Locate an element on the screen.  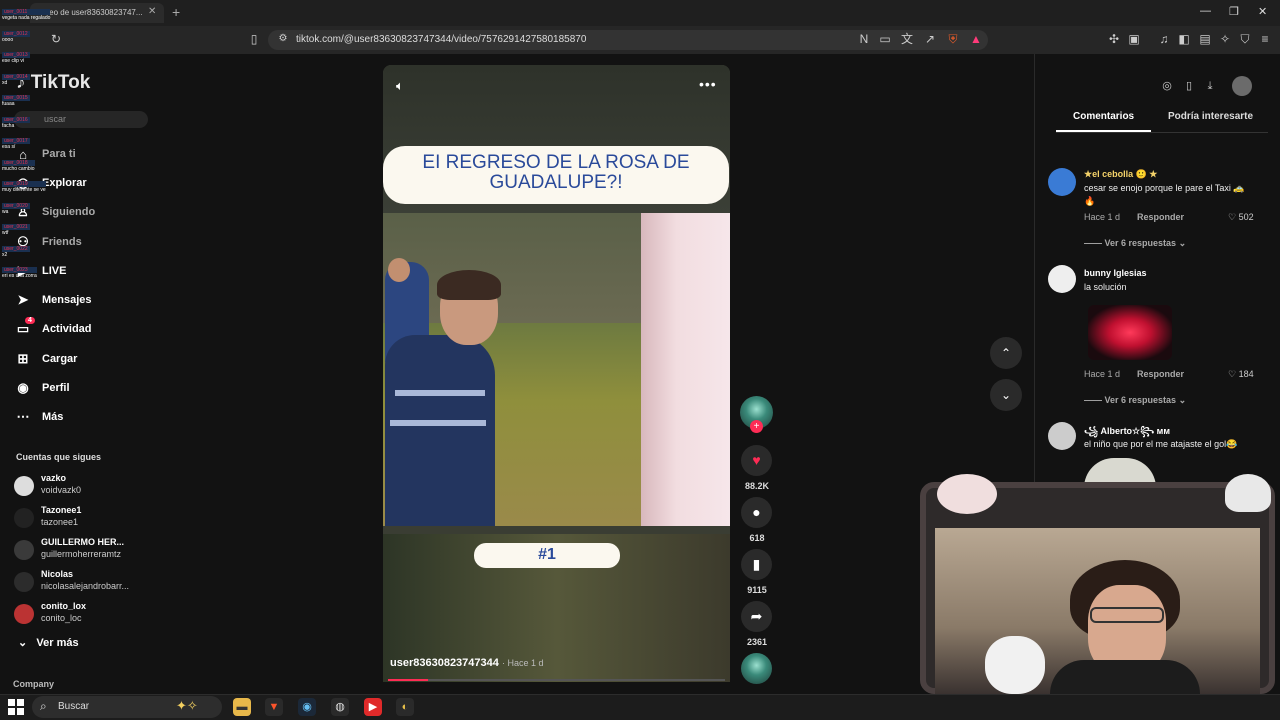
sidebar-item-label: Más is located at coordinates (53, 417).